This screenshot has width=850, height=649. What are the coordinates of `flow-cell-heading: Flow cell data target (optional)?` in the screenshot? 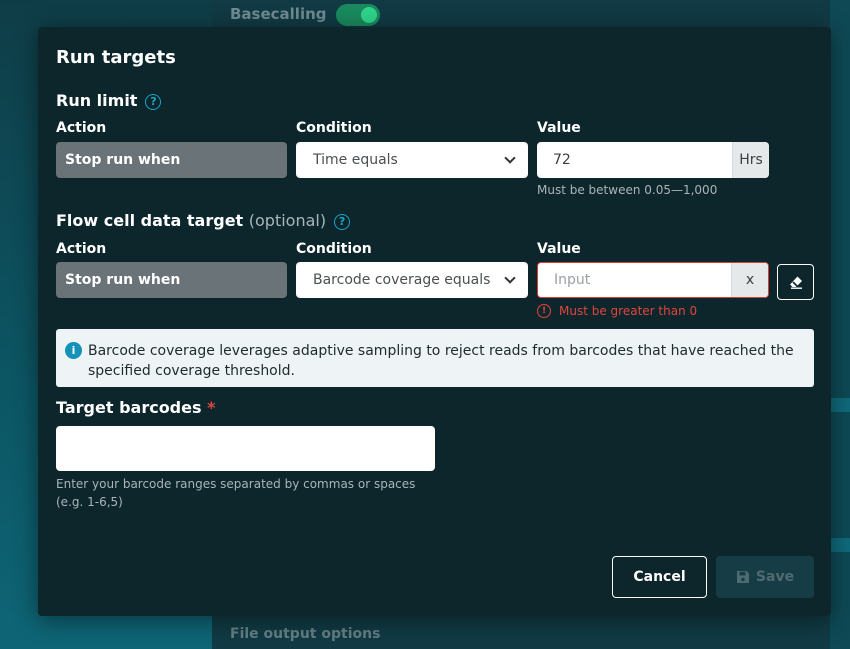 It's located at (203, 220).